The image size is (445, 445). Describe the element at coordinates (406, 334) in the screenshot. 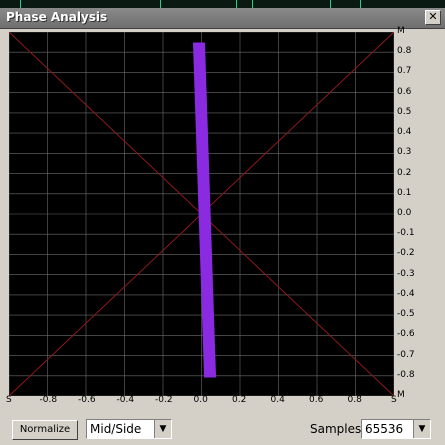

I see `y-tick-label: -0.6` at that location.